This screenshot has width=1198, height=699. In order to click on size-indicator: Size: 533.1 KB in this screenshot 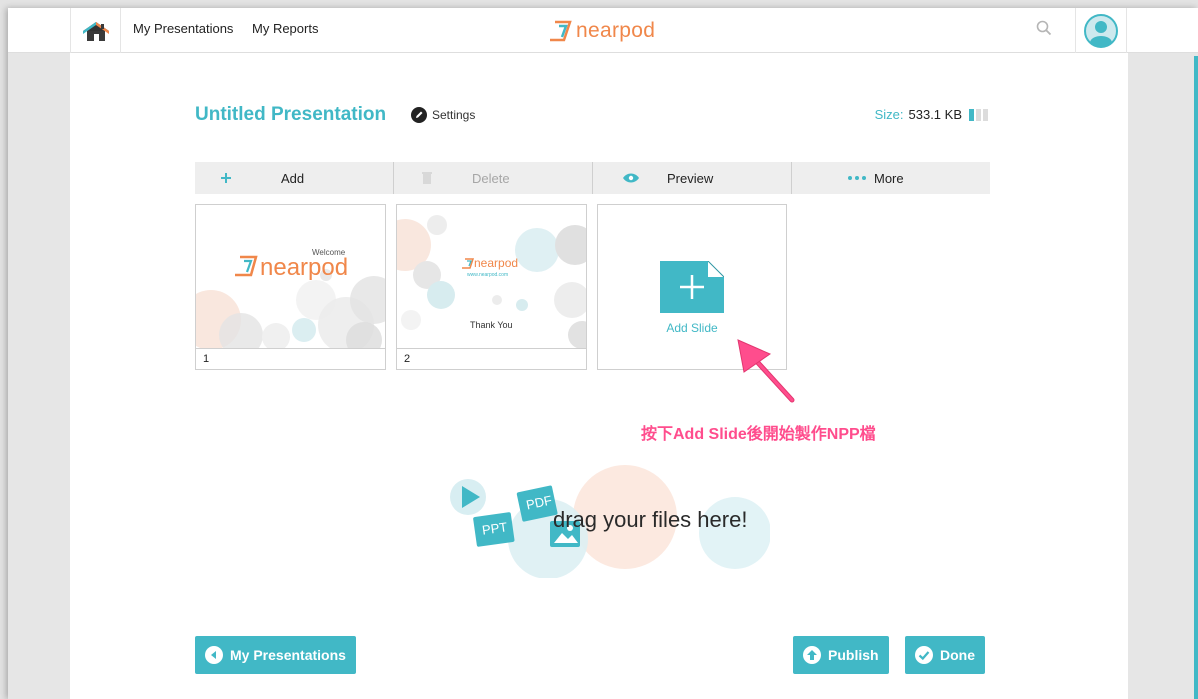, I will do `click(931, 114)`.